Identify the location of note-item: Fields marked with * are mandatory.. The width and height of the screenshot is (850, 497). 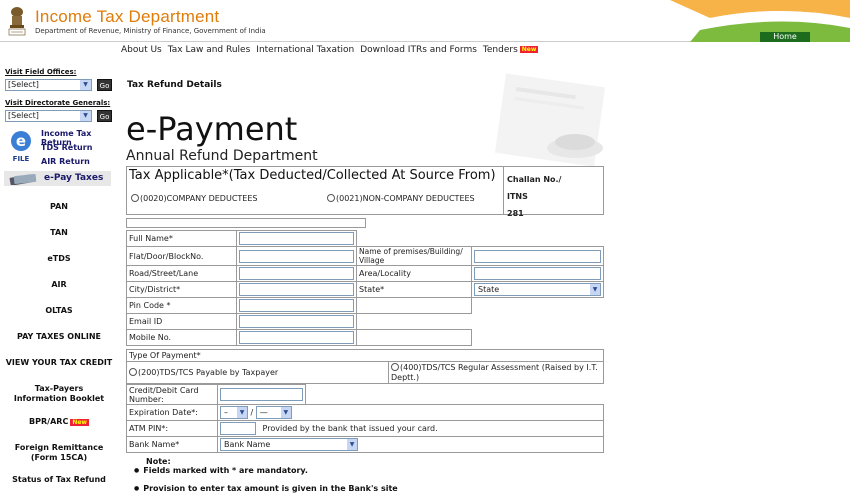
(266, 470).